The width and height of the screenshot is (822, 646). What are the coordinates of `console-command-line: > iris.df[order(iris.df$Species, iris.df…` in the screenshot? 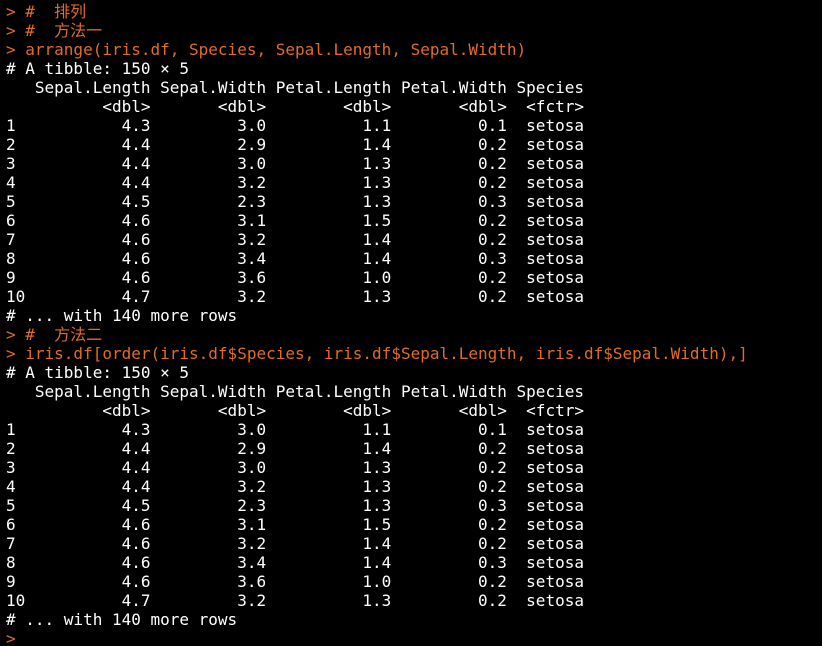 It's located at (377, 353).